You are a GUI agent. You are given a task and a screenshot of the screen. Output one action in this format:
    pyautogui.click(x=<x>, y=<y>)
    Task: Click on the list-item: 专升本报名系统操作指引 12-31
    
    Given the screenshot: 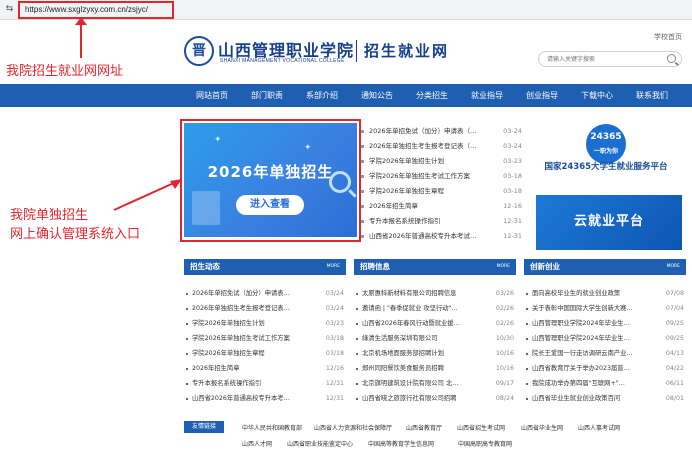 What is the action you would take?
    pyautogui.click(x=441, y=221)
    